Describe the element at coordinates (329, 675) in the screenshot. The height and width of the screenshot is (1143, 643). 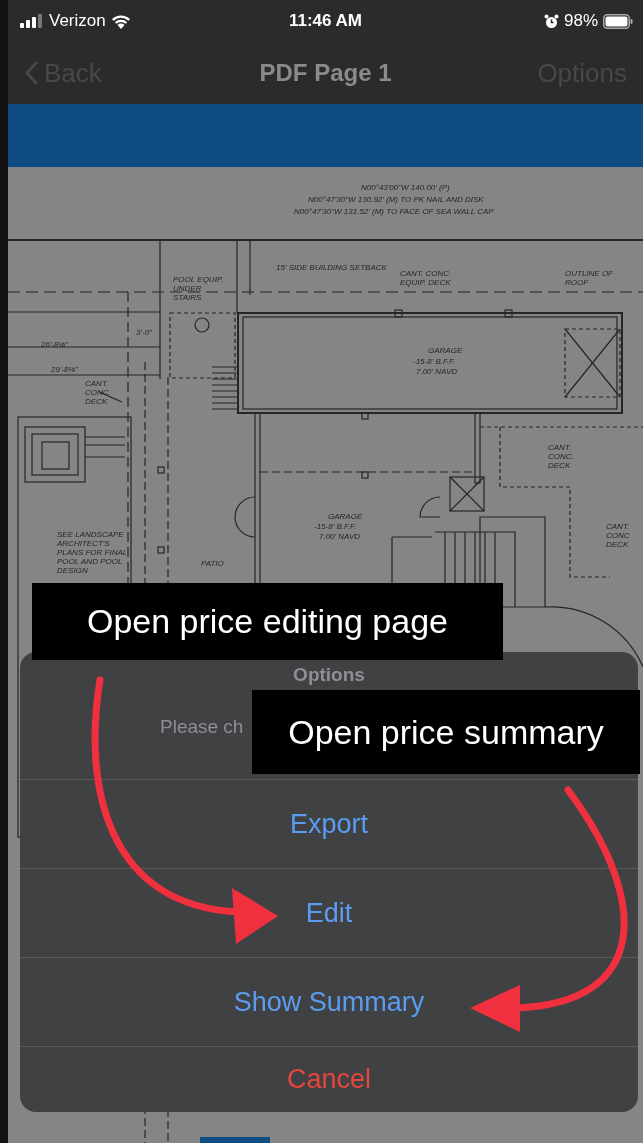
I see `sheet-title: Options` at that location.